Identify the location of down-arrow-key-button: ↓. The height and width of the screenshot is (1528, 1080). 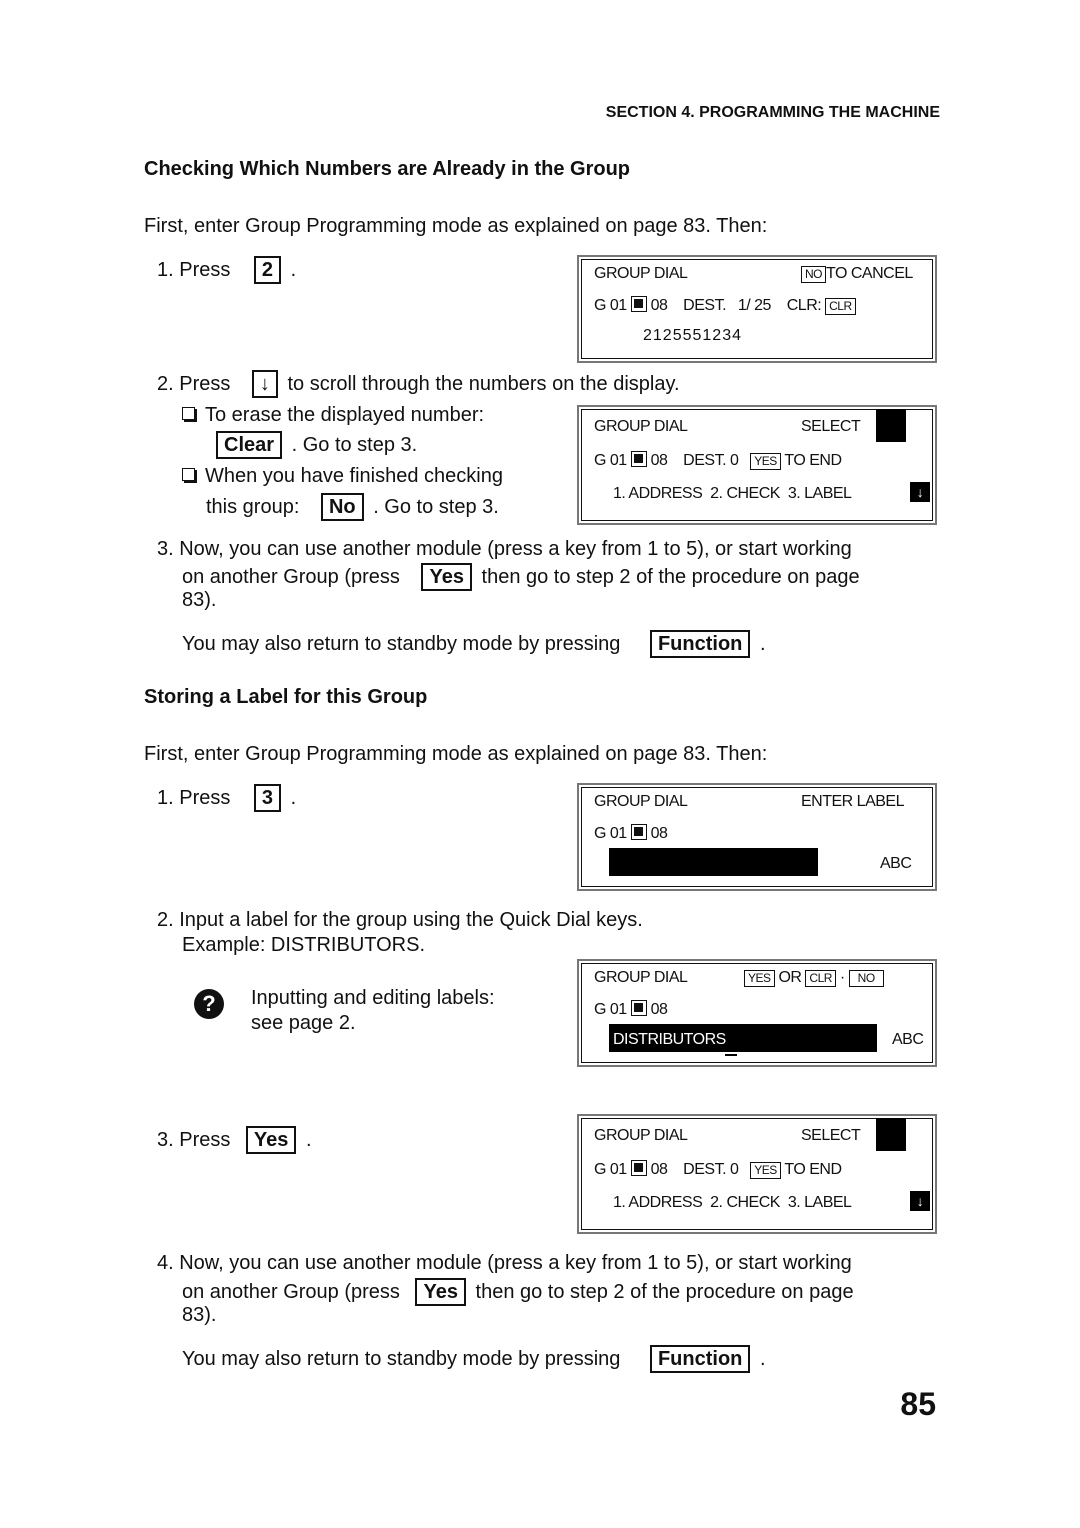
(264, 384).